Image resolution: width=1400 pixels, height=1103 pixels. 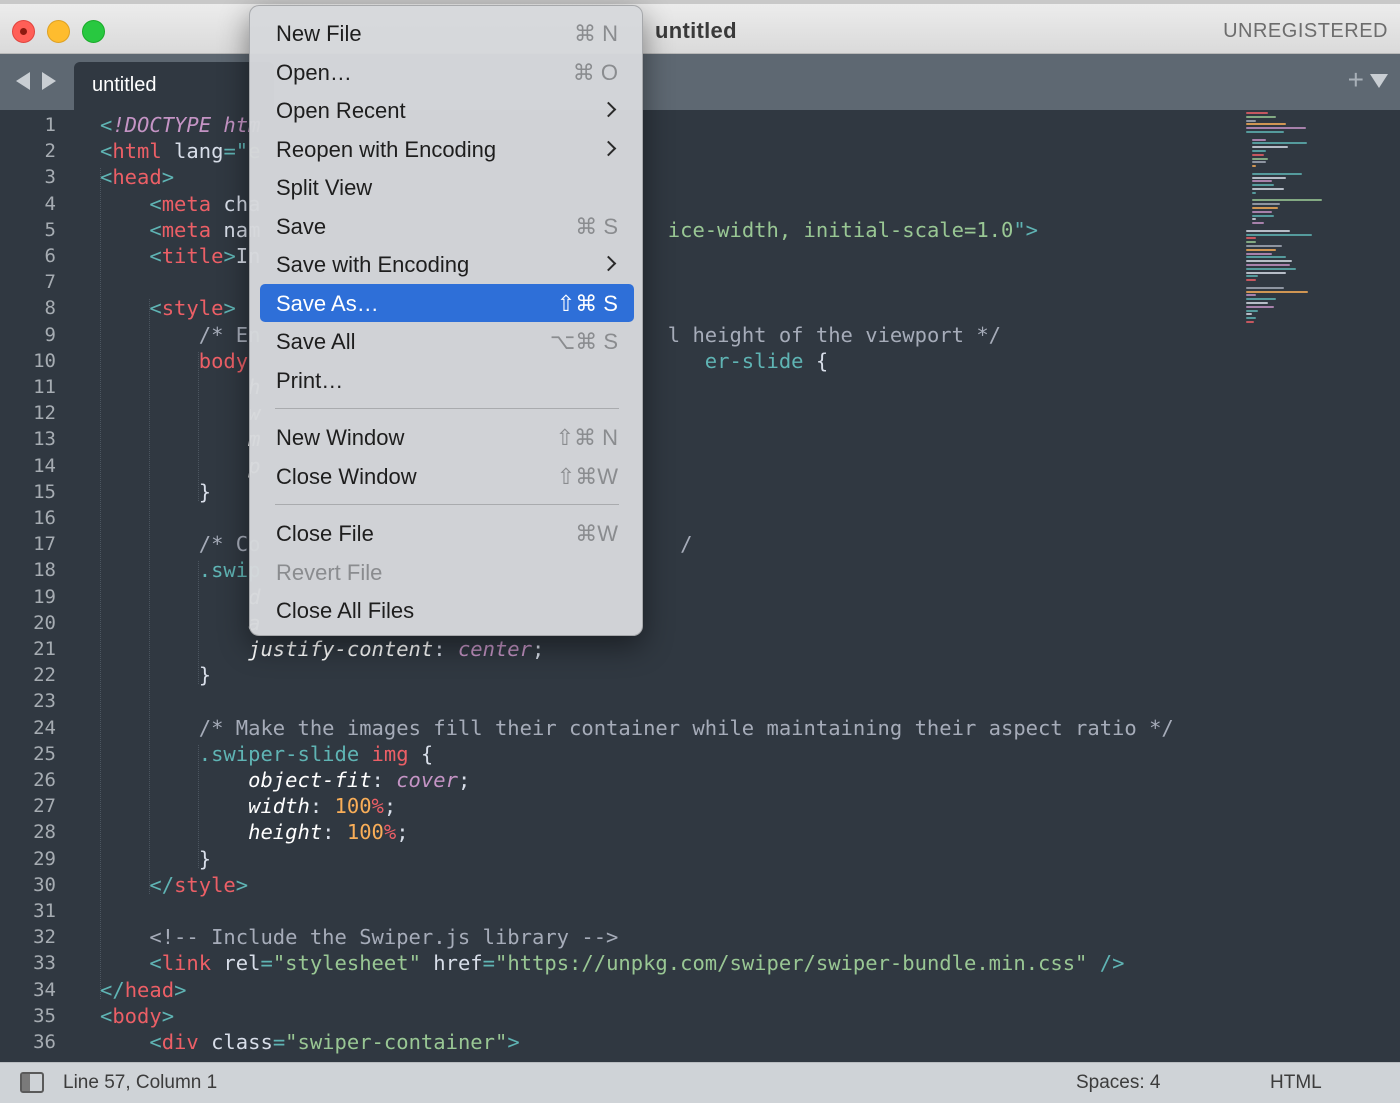 I want to click on code-line: <meta cha, so click(x=180, y=204).